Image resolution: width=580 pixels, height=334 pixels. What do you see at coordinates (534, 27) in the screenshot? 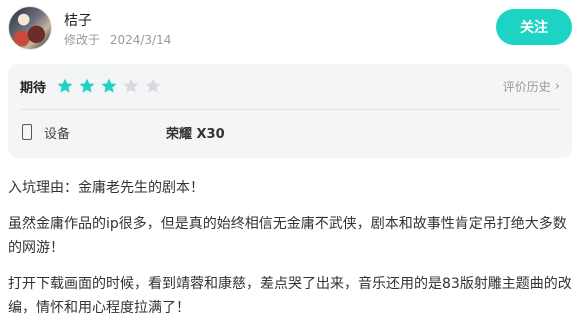
I see `follow-button: 关注` at bounding box center [534, 27].